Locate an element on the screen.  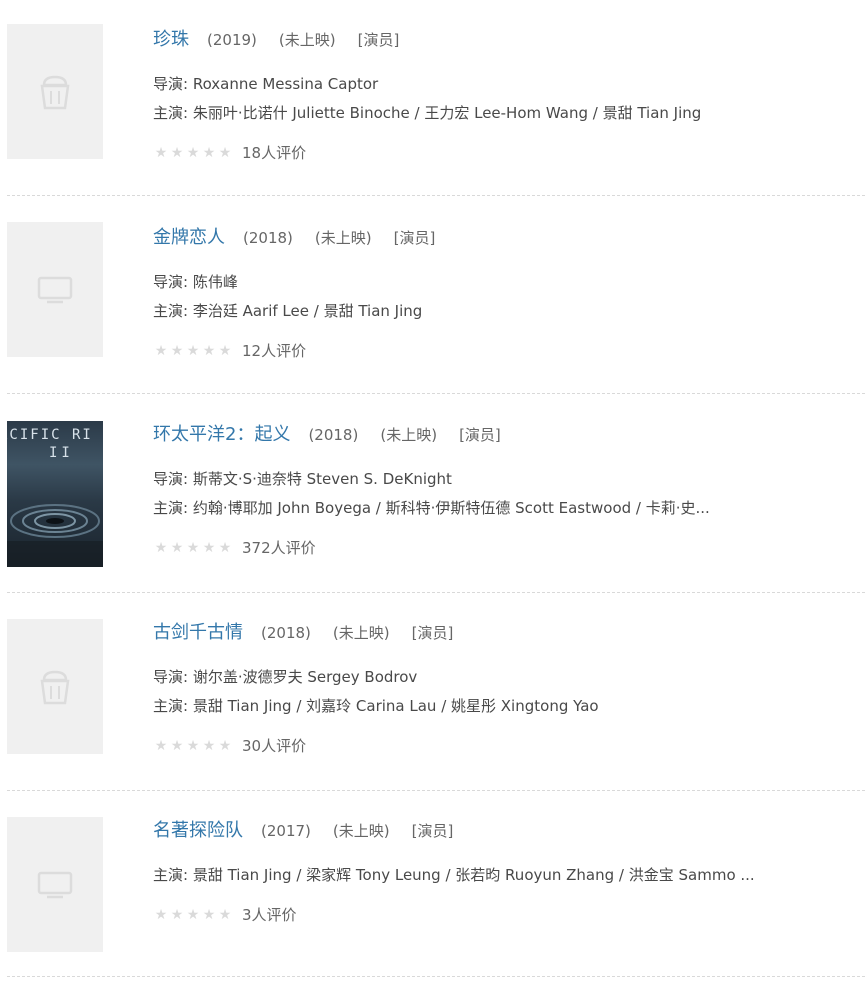
year: (2017) is located at coordinates (286, 831).